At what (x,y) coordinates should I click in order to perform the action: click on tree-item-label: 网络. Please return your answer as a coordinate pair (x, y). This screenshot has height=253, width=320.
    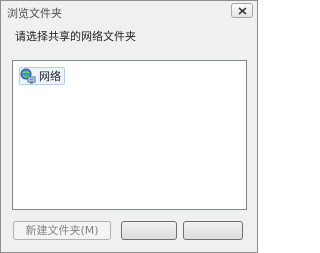
    Looking at the image, I should click on (50, 76).